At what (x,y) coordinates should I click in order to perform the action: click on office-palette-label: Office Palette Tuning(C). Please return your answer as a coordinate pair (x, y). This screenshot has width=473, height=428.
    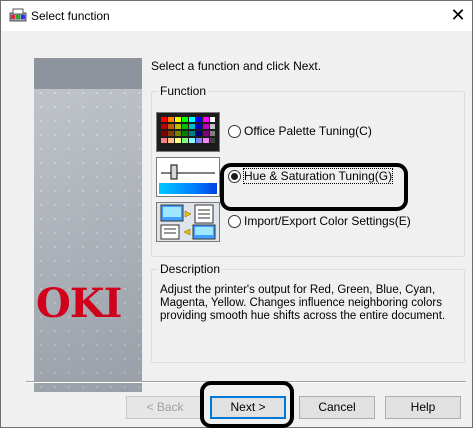
    Looking at the image, I should click on (308, 131).